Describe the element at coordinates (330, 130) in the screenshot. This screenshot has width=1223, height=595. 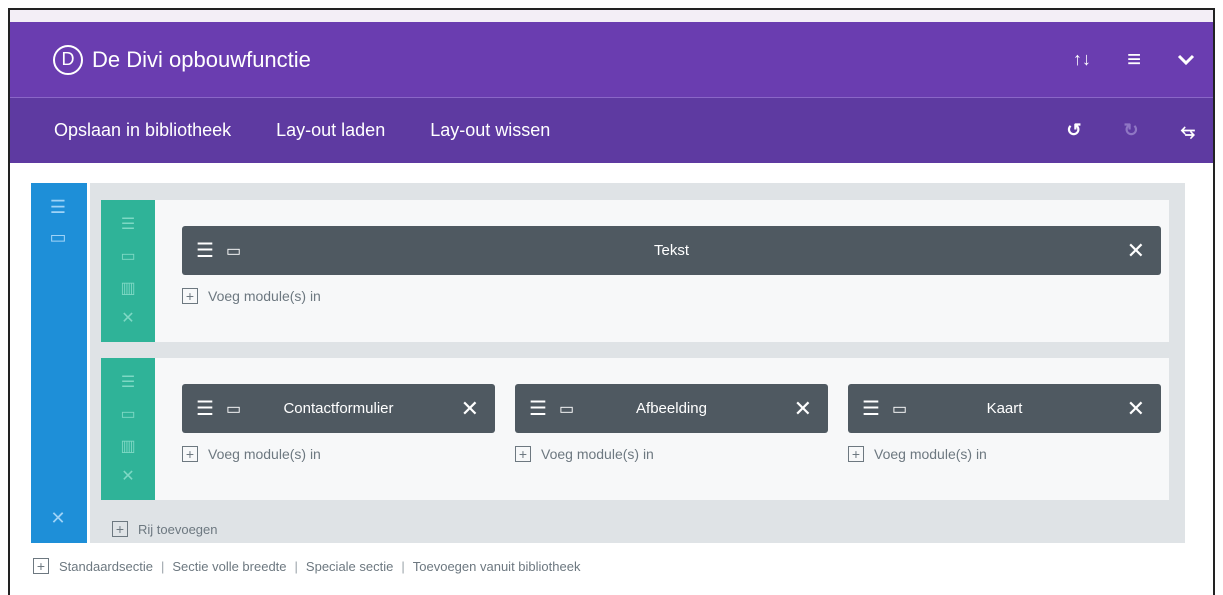
I see `load-layout-link: Lay-out laden` at that location.